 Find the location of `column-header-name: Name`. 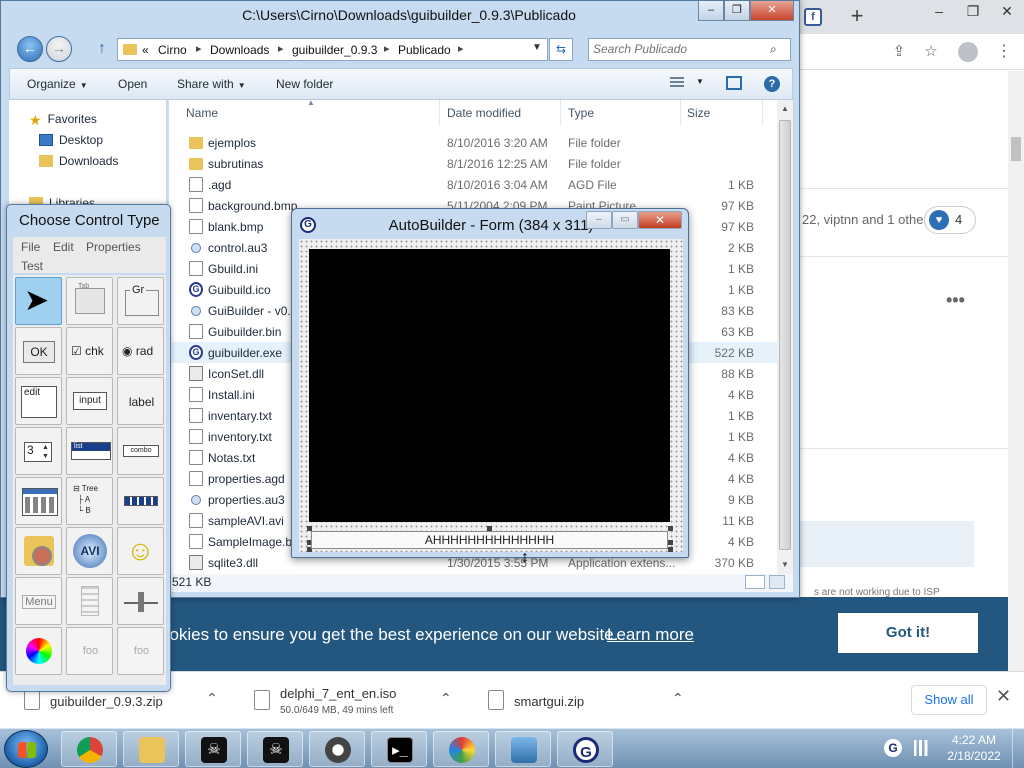

column-header-name: Name is located at coordinates (202, 113).